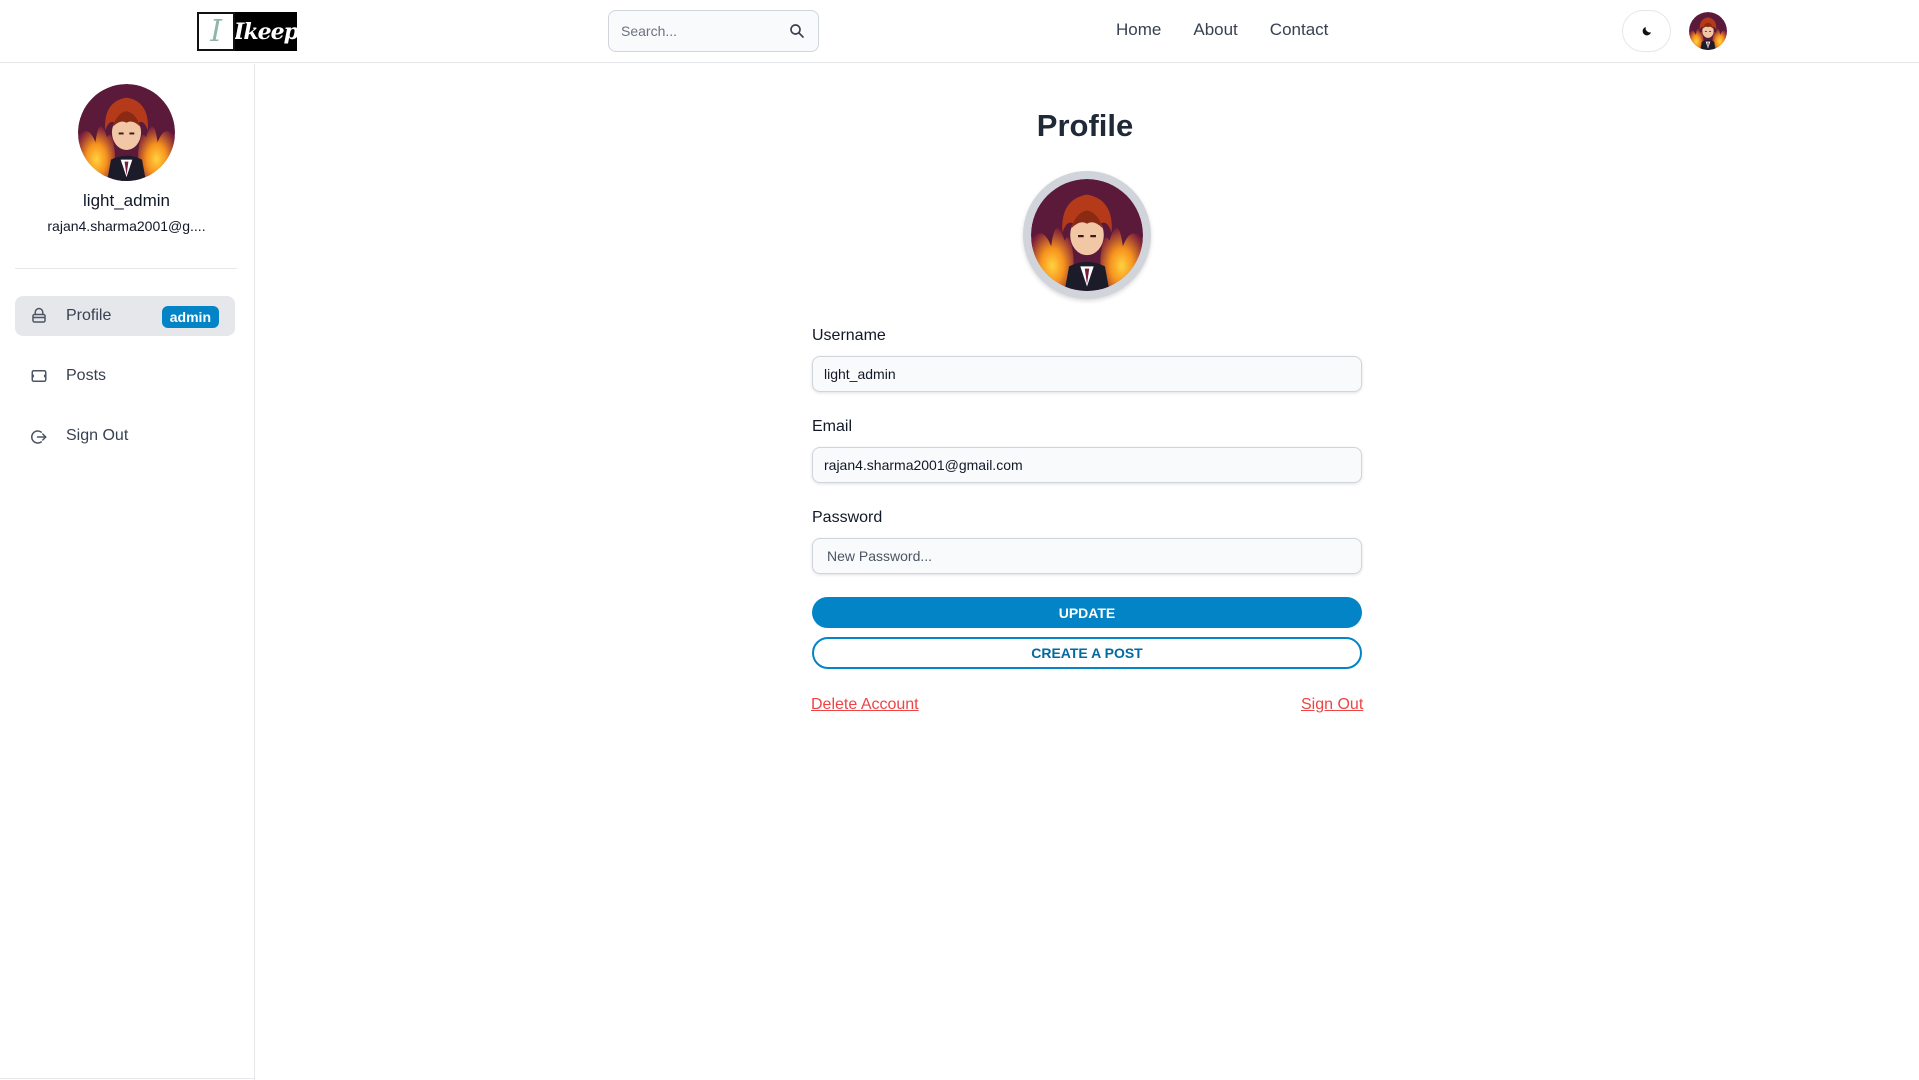  Describe the element at coordinates (39, 436) in the screenshot. I see `sign-out-icon` at that location.